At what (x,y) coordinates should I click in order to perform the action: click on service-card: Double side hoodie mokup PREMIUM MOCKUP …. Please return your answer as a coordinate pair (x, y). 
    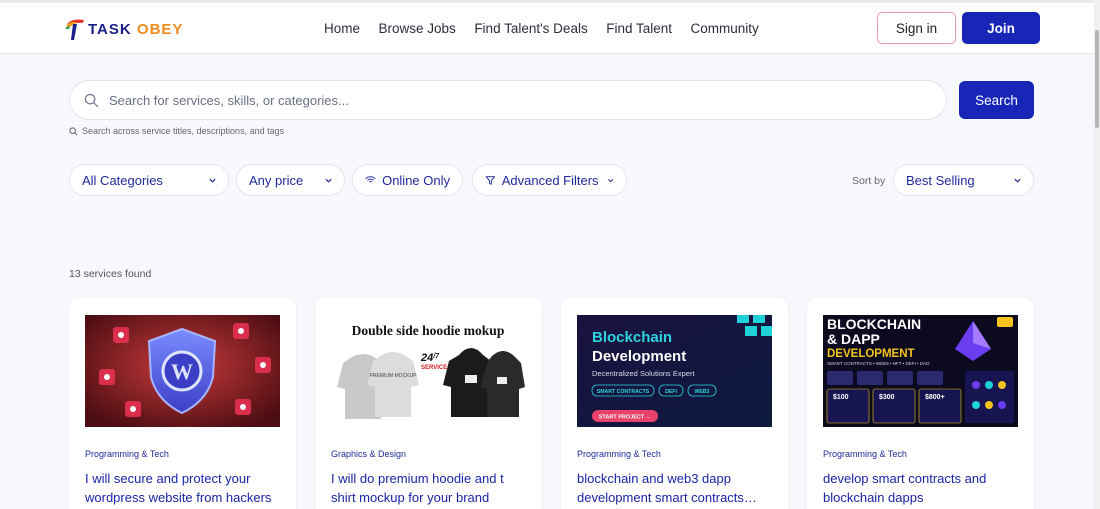
    Looking at the image, I should click on (428, 403).